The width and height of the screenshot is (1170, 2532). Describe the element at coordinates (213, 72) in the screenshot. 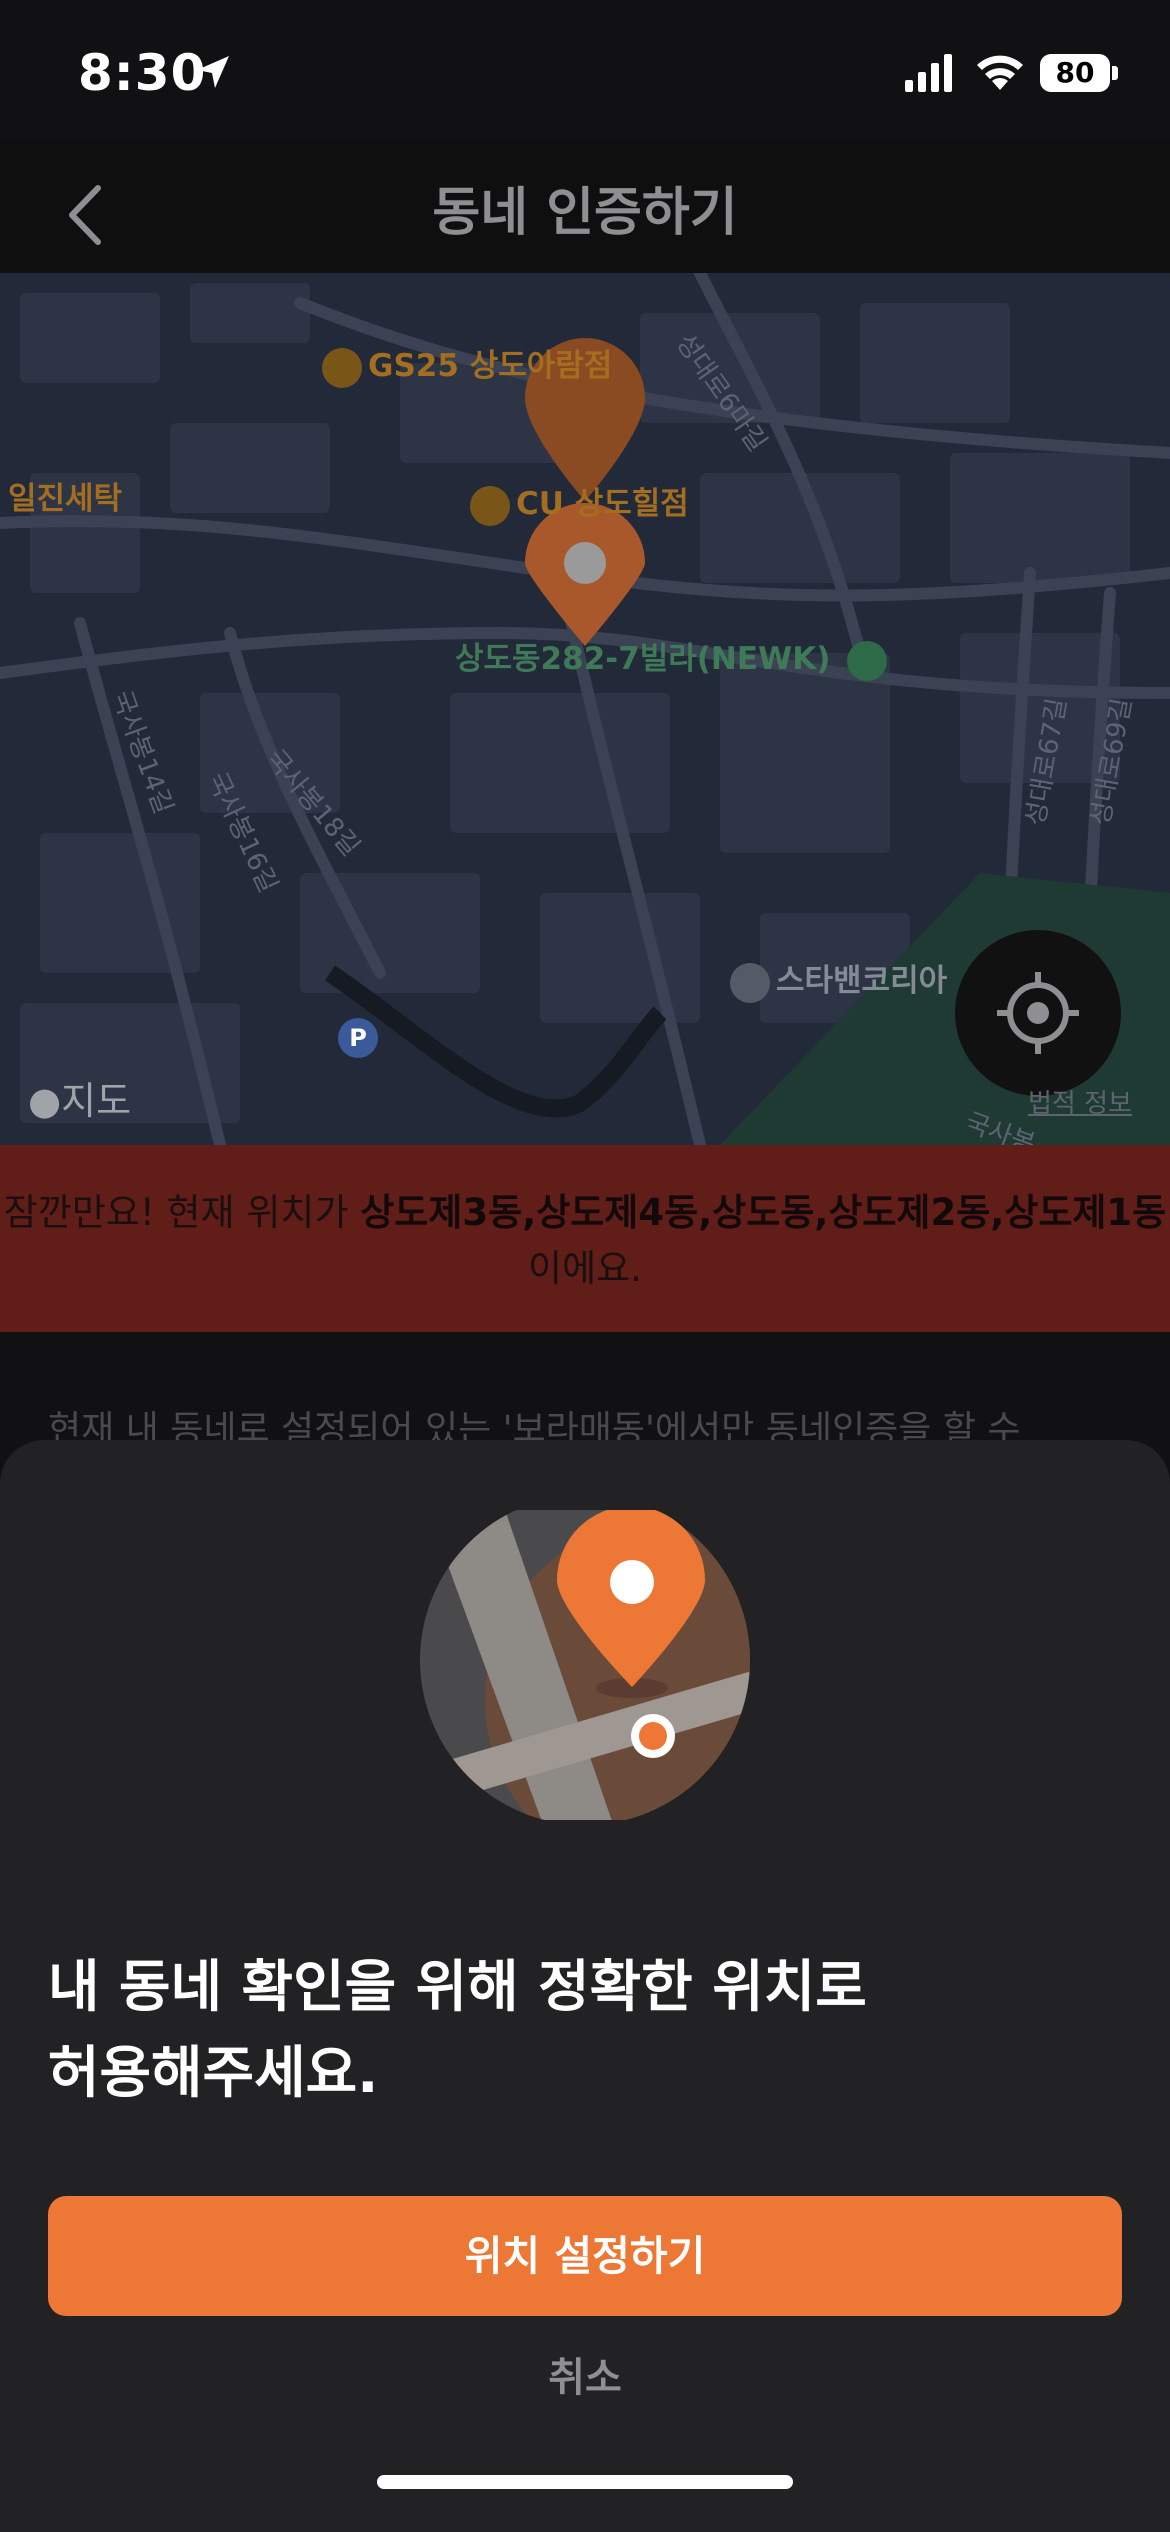

I see `location-arrow-icon` at that location.